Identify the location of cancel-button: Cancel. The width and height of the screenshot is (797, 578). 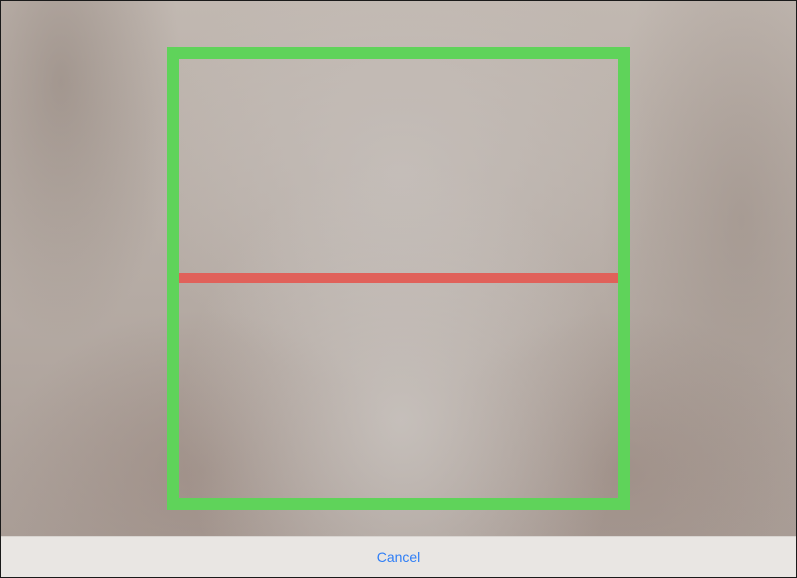
(399, 557).